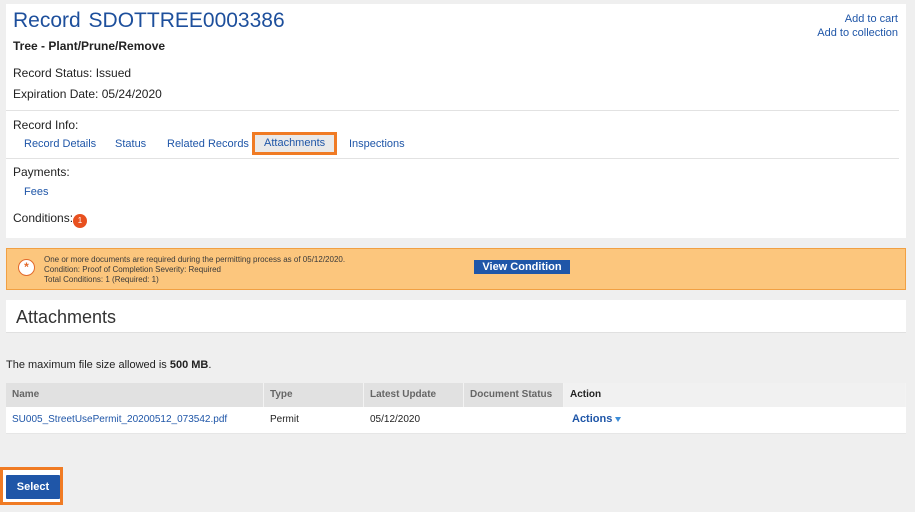 This screenshot has width=915, height=512. Describe the element at coordinates (377, 144) in the screenshot. I see `tab-inspections: Inspections` at that location.